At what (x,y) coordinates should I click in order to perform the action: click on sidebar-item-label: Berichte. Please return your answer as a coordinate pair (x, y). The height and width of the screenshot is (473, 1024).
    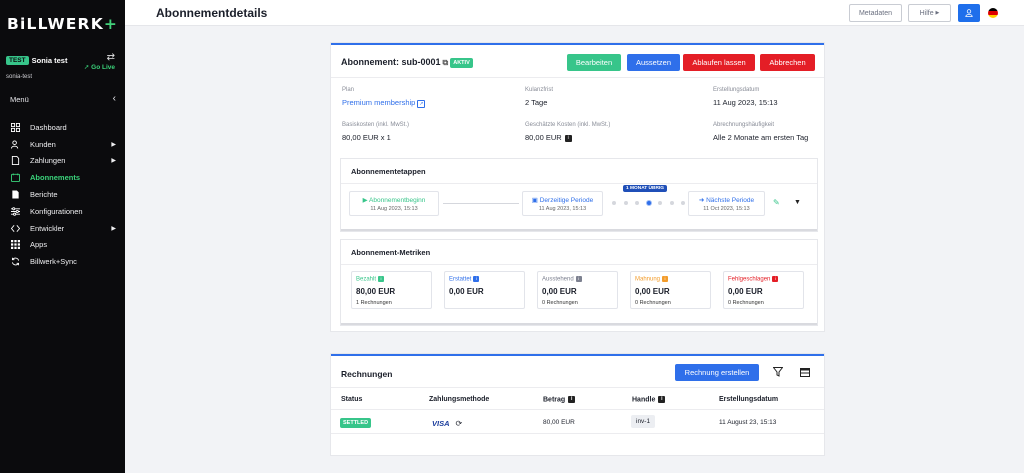
    Looking at the image, I should click on (44, 195).